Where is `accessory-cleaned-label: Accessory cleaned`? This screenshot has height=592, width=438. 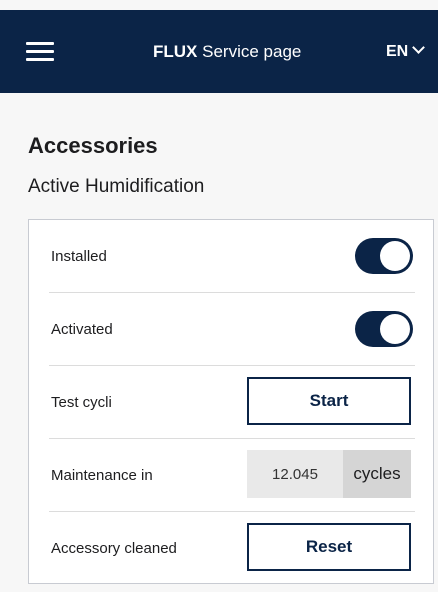 accessory-cleaned-label: Accessory cleaned is located at coordinates (114, 548).